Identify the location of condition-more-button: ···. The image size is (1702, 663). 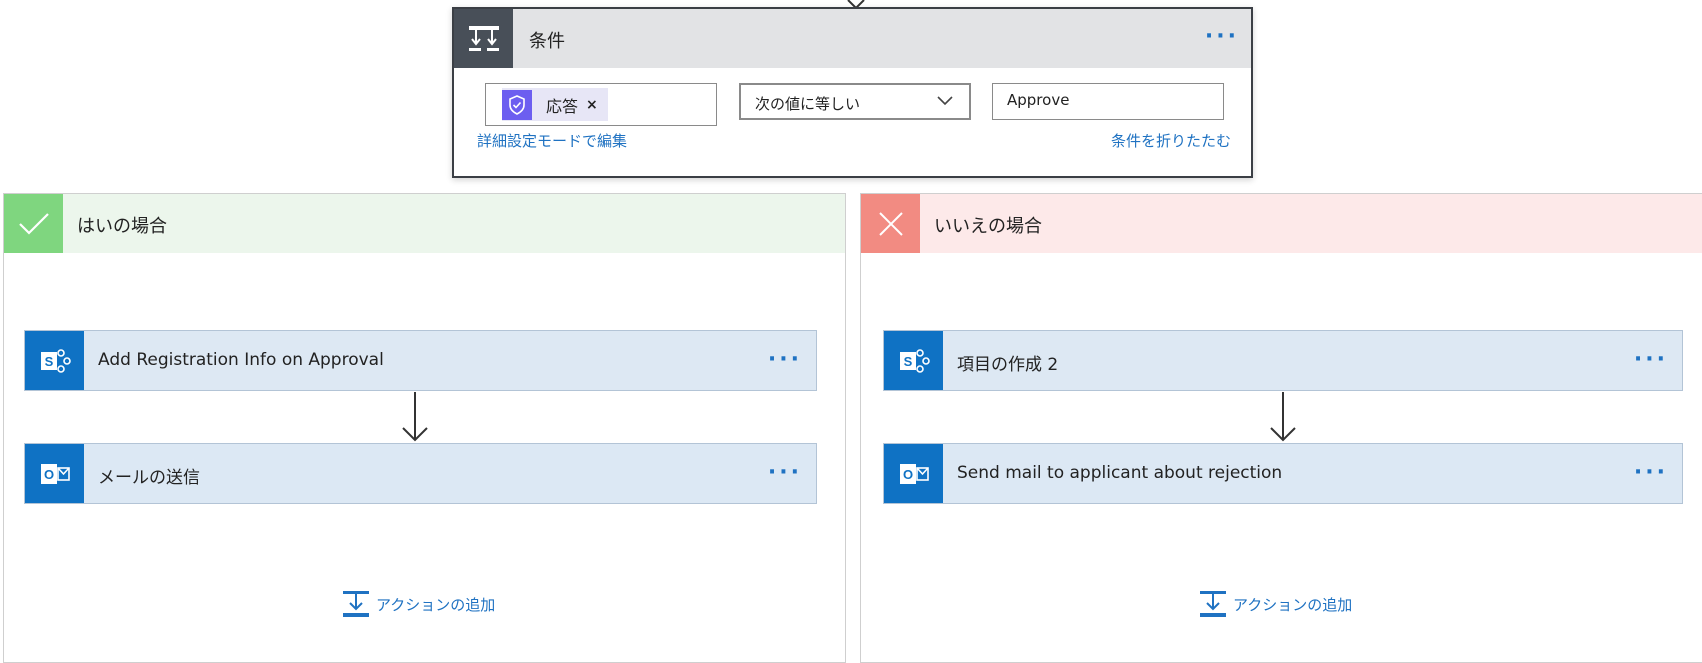
(1222, 37).